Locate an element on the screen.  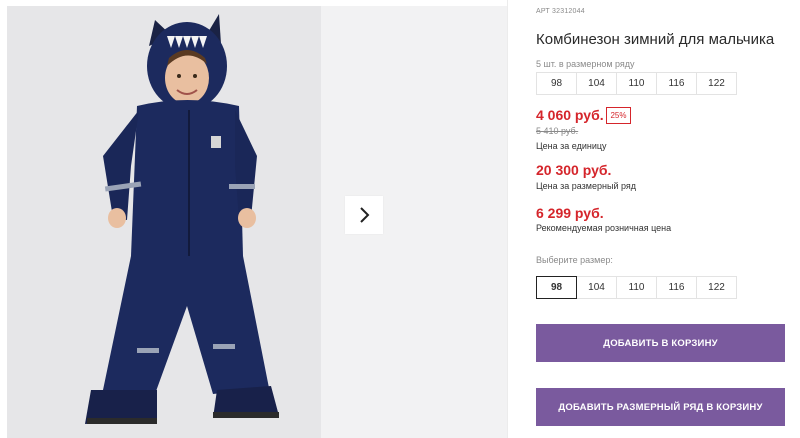
size-option-98: 98 is located at coordinates (556, 287).